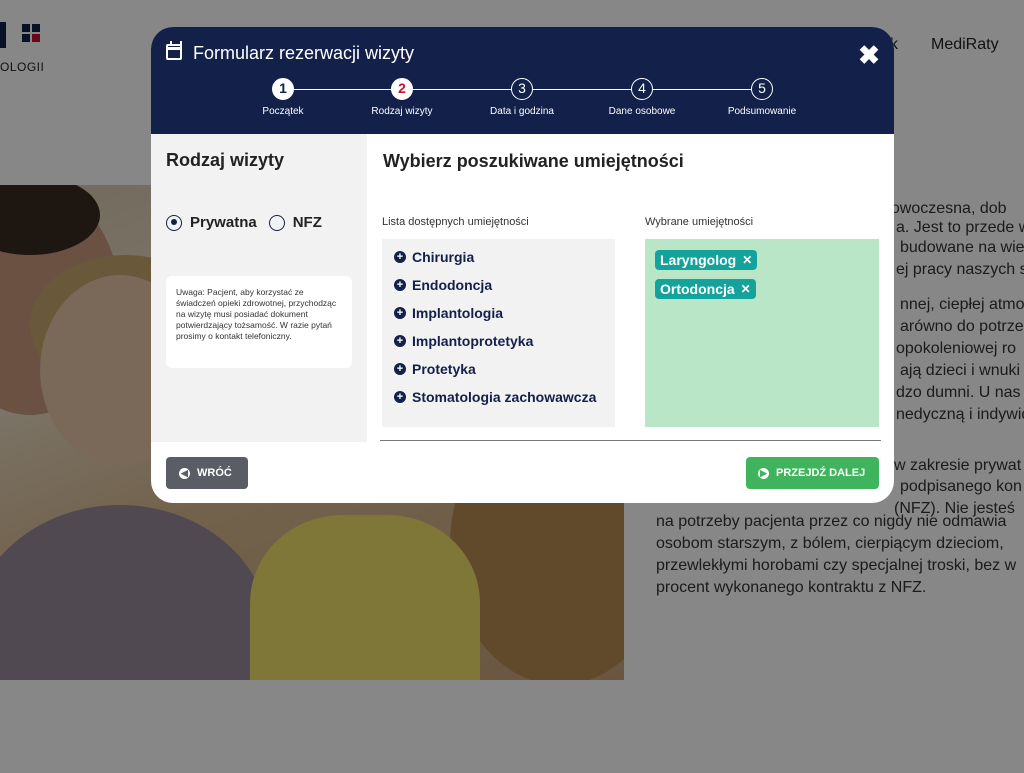 This screenshot has height=773, width=1024. I want to click on skill-label: Implantologia, so click(457, 313).